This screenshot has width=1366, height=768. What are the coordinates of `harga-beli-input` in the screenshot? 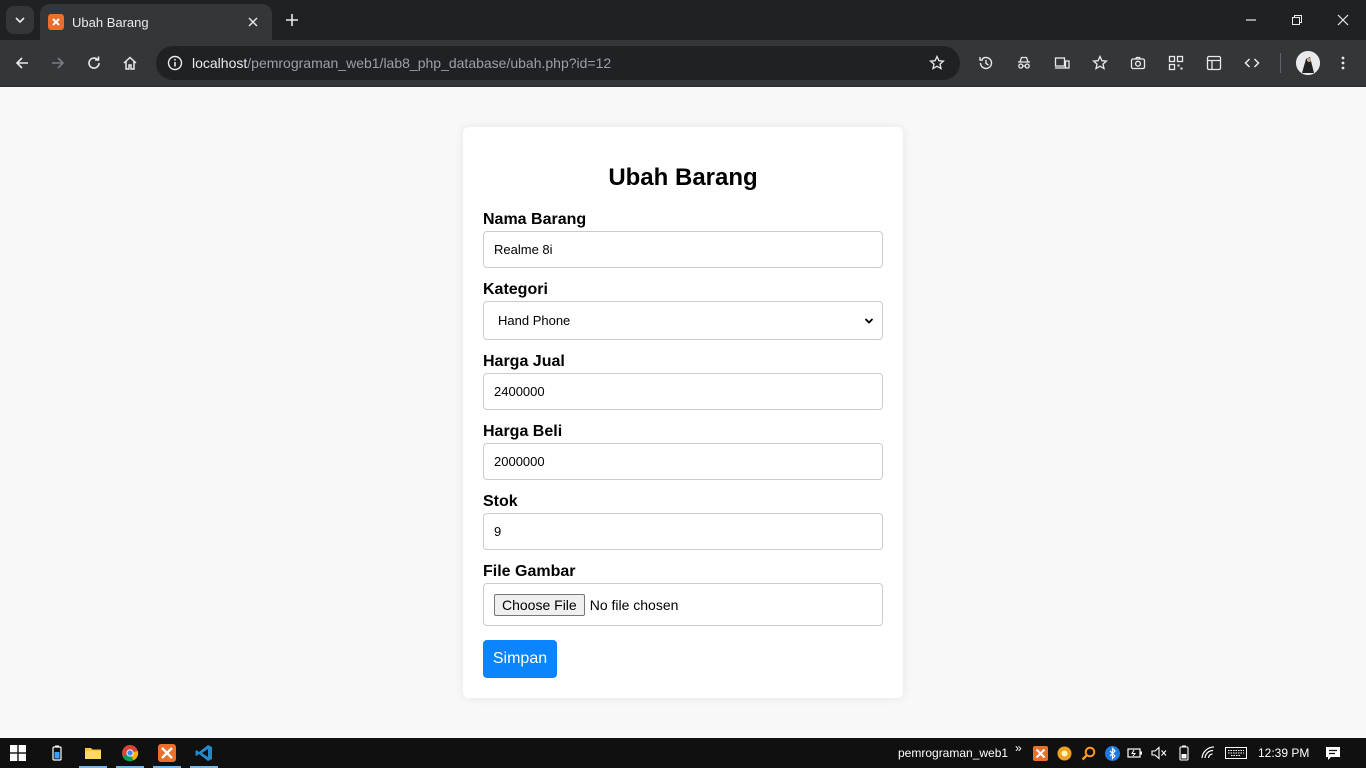 It's located at (683, 461).